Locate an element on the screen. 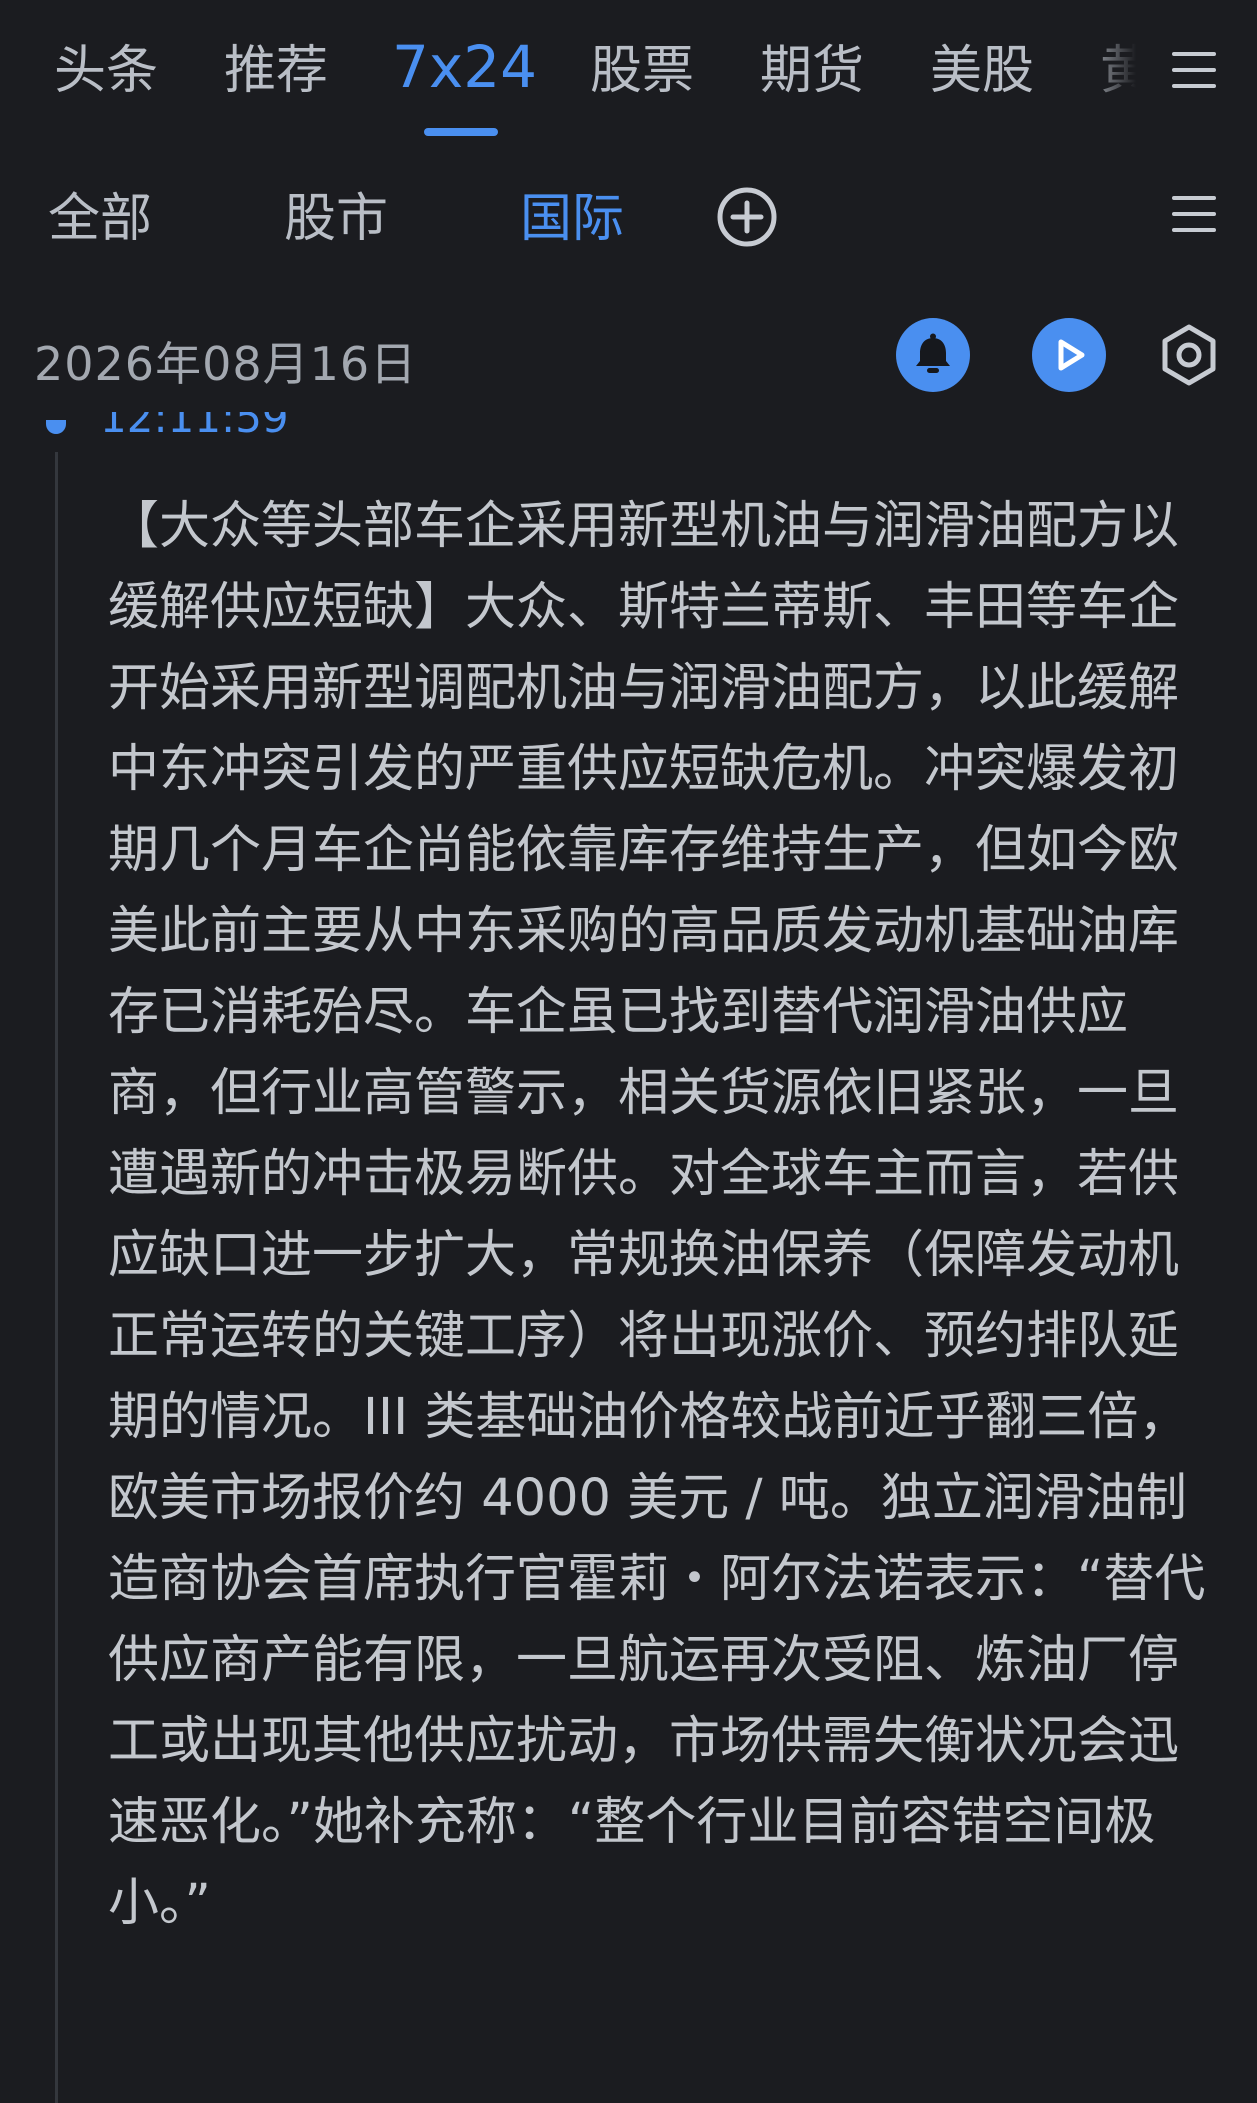 The image size is (1257, 2103). tab-7x24: 7x24 is located at coordinates (464, 67).